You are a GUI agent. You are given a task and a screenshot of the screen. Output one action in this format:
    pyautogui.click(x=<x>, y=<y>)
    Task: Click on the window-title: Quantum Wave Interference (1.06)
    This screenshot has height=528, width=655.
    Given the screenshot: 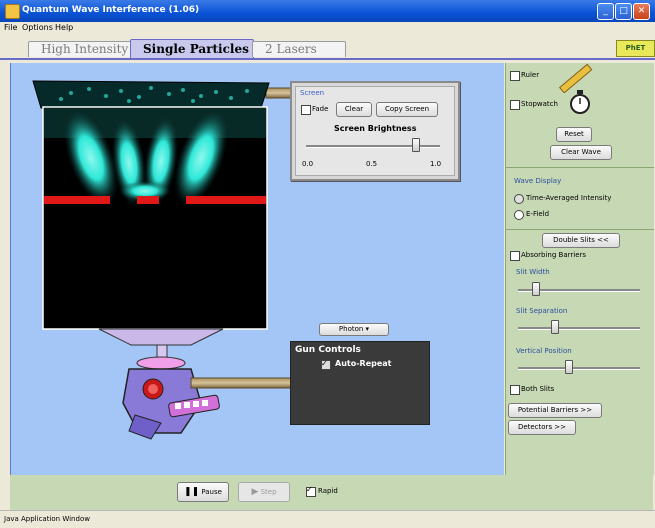 What is the action you would take?
    pyautogui.click(x=111, y=10)
    